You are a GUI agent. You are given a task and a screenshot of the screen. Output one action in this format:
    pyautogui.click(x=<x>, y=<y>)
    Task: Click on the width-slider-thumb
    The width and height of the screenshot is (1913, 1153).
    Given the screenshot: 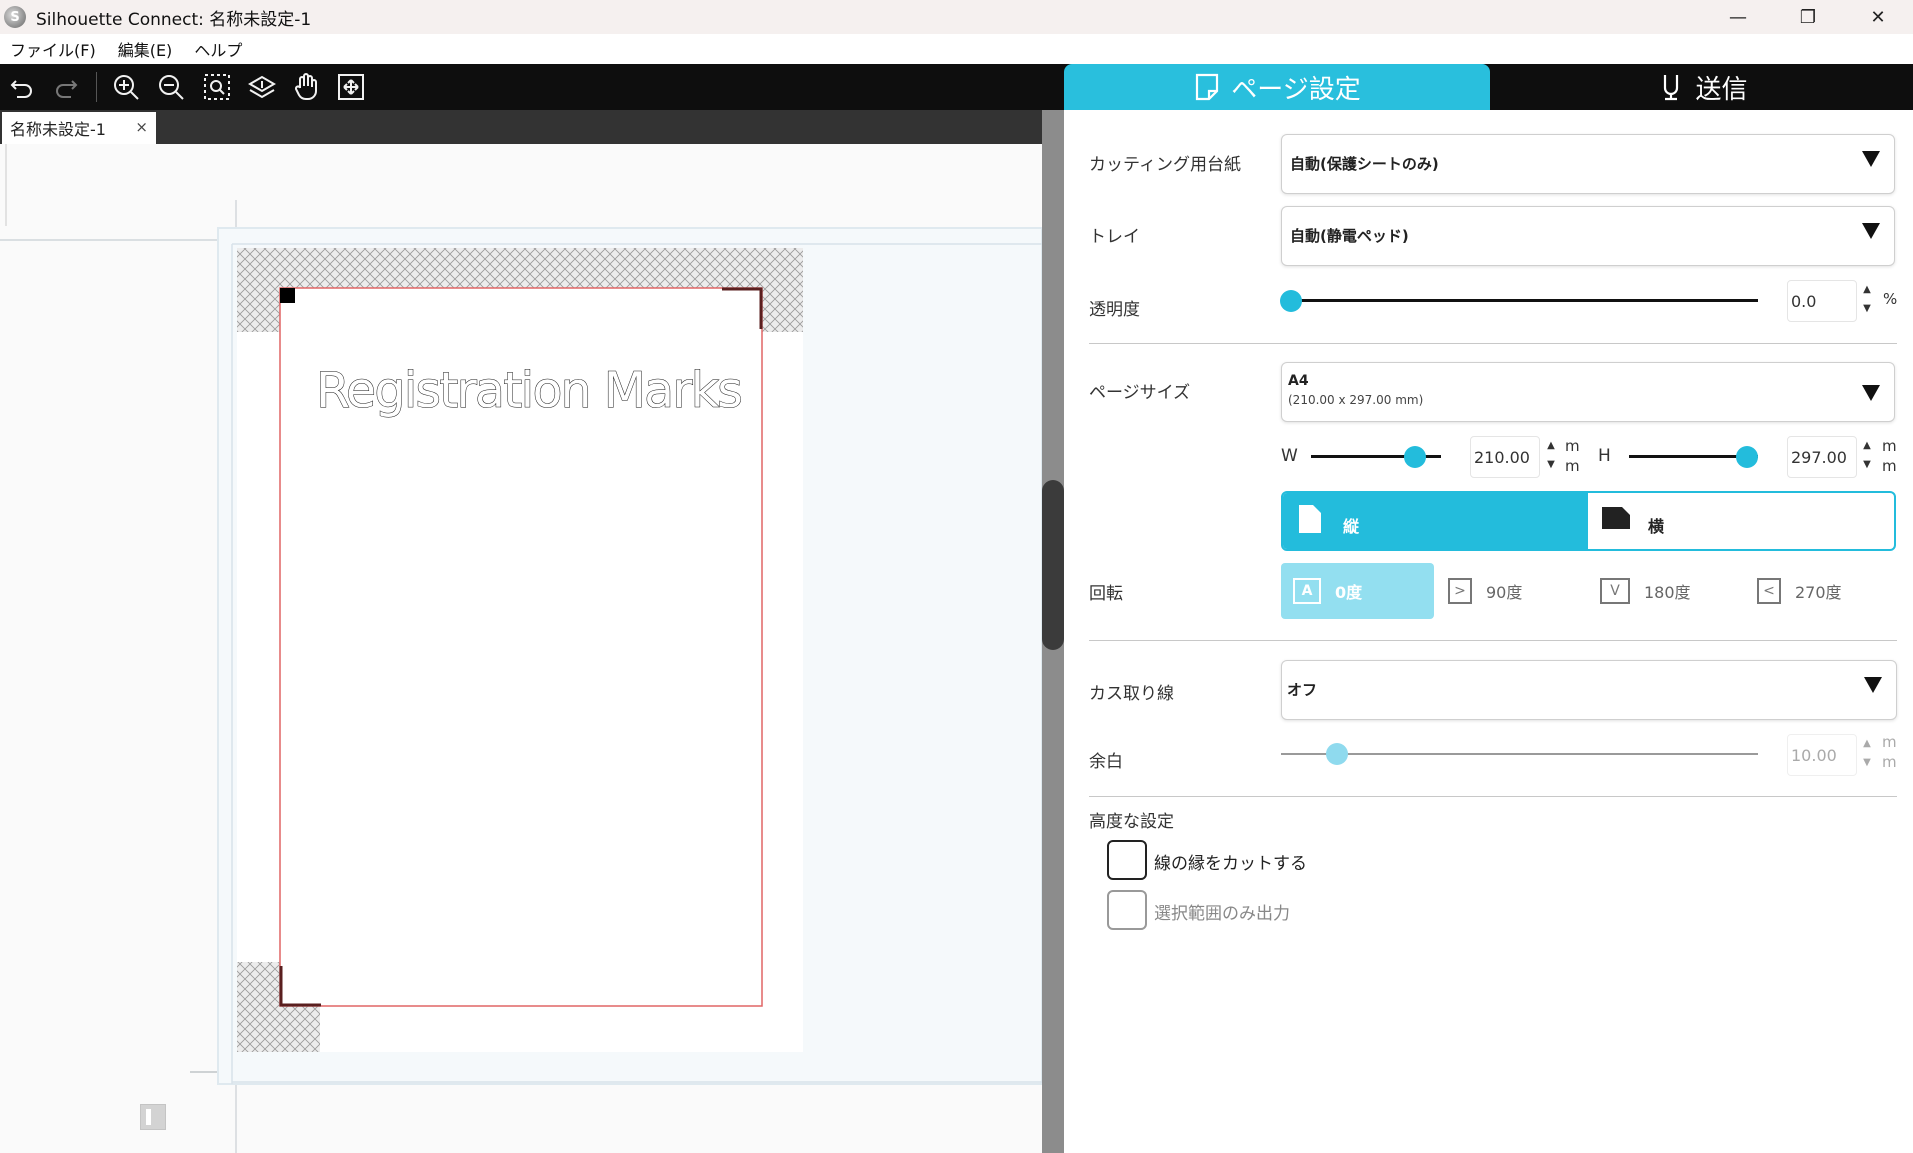 What is the action you would take?
    pyautogui.click(x=1415, y=457)
    